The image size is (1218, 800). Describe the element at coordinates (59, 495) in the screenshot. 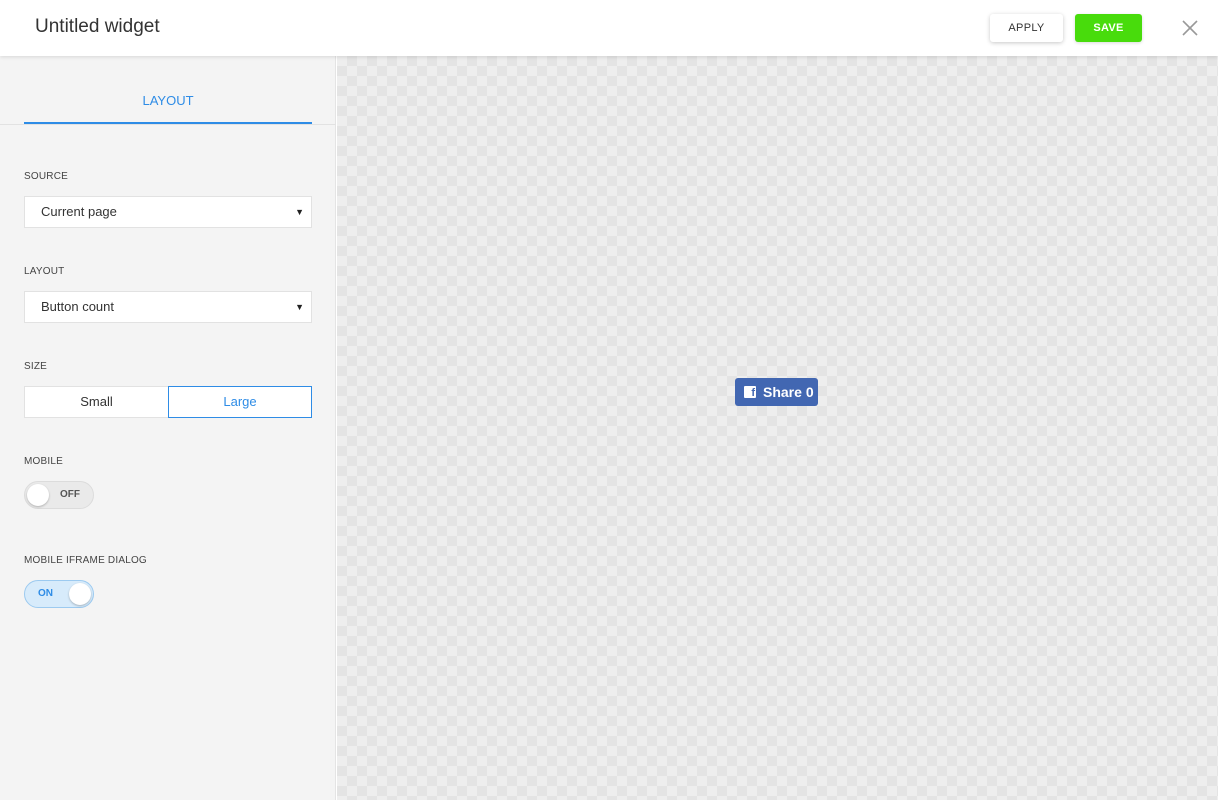

I see `mobile-toggle: OFF` at that location.